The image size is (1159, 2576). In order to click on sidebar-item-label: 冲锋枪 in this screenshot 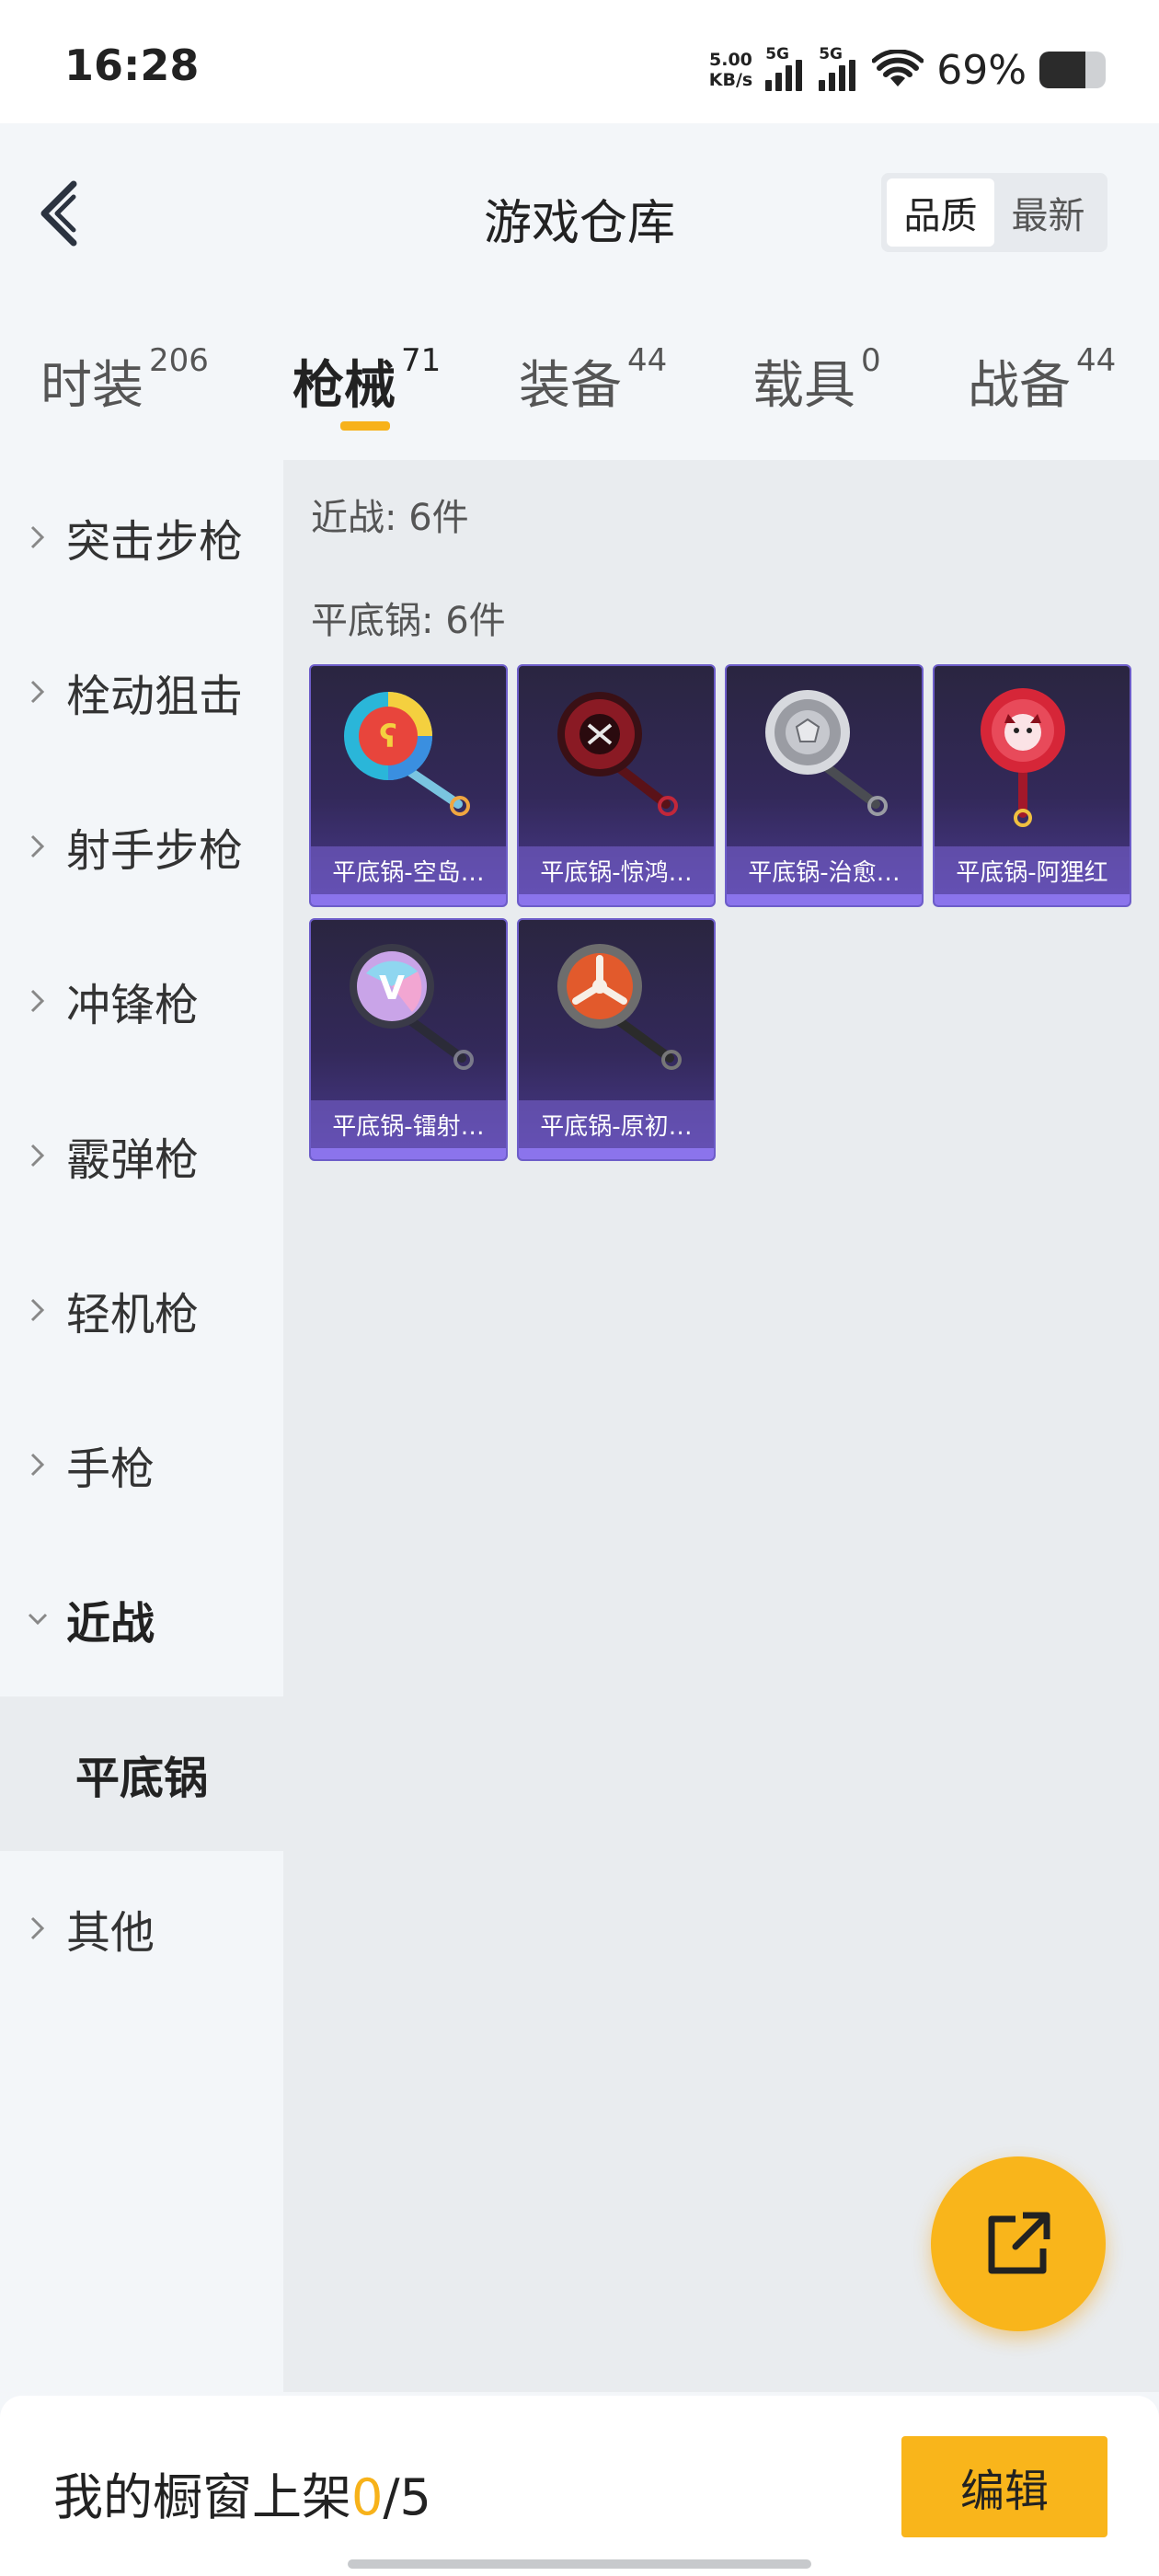, I will do `click(133, 1005)`.